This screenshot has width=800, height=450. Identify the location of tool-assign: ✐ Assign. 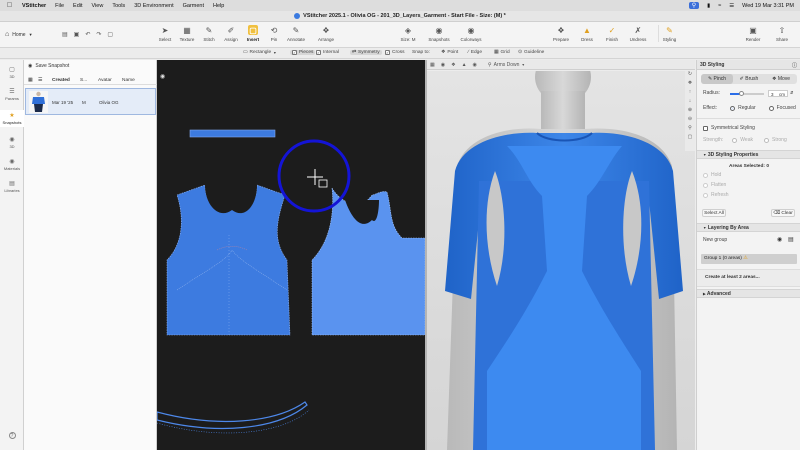
(231, 34).